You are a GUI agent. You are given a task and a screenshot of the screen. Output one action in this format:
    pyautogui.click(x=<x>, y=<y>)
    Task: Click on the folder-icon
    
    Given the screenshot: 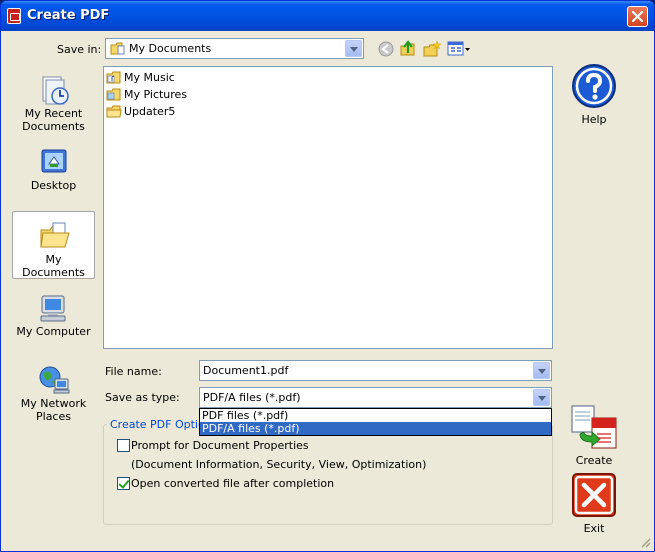 What is the action you would take?
    pyautogui.click(x=114, y=111)
    